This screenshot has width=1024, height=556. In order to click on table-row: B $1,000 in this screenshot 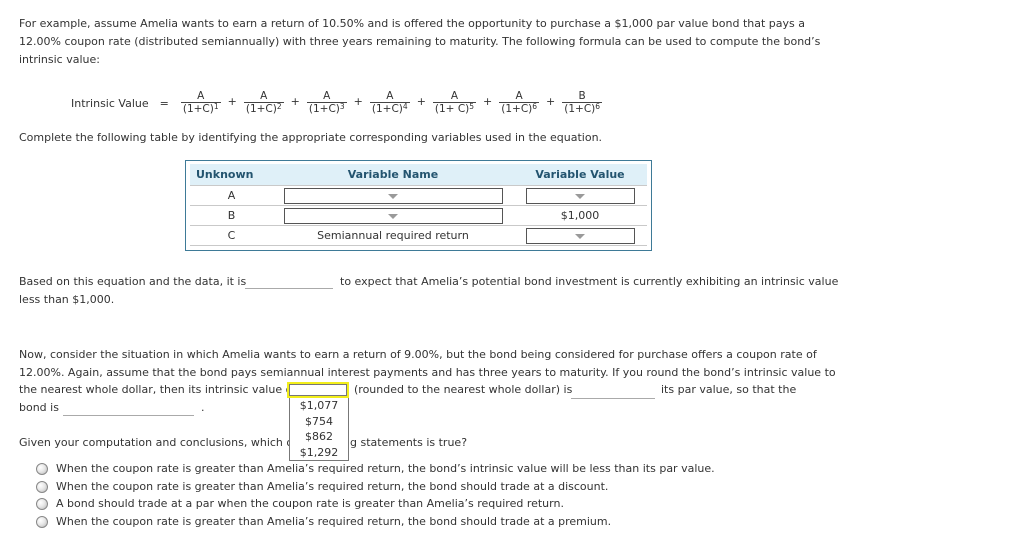, I will do `click(418, 215)`.